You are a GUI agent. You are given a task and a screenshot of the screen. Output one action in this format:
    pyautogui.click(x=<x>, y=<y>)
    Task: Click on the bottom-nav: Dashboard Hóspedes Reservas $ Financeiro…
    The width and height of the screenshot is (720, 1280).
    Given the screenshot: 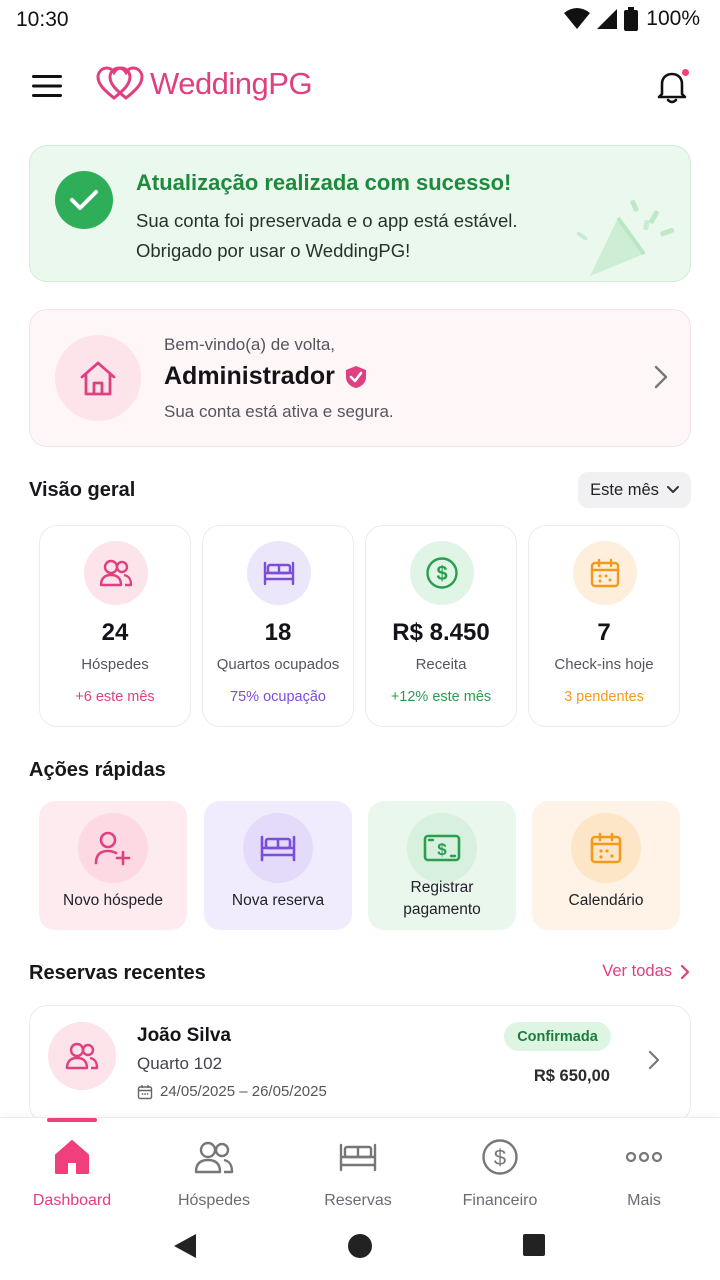 What is the action you would take?
    pyautogui.click(x=360, y=1167)
    